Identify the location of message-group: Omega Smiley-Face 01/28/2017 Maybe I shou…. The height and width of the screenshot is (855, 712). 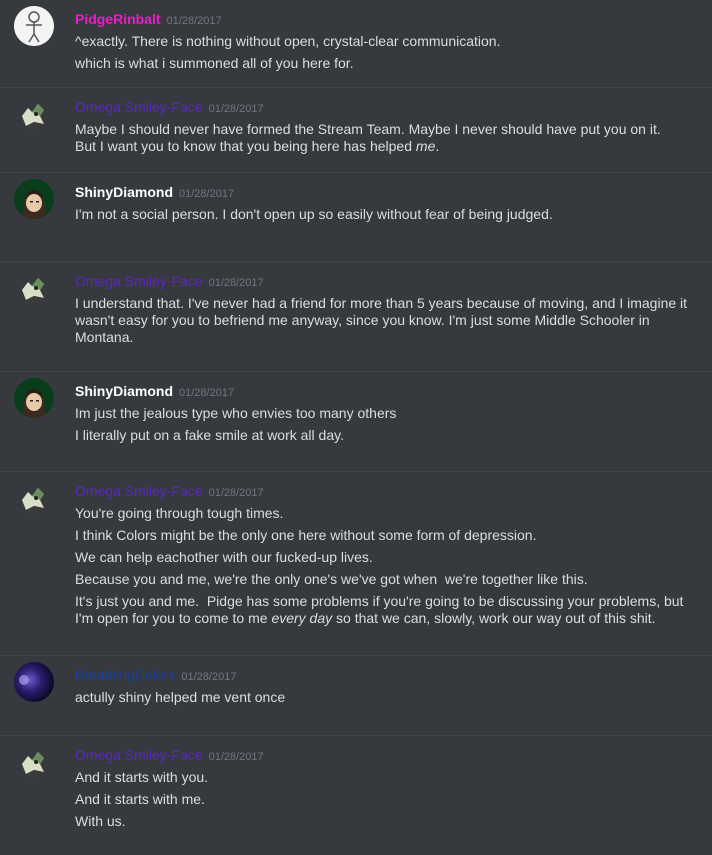
(356, 130).